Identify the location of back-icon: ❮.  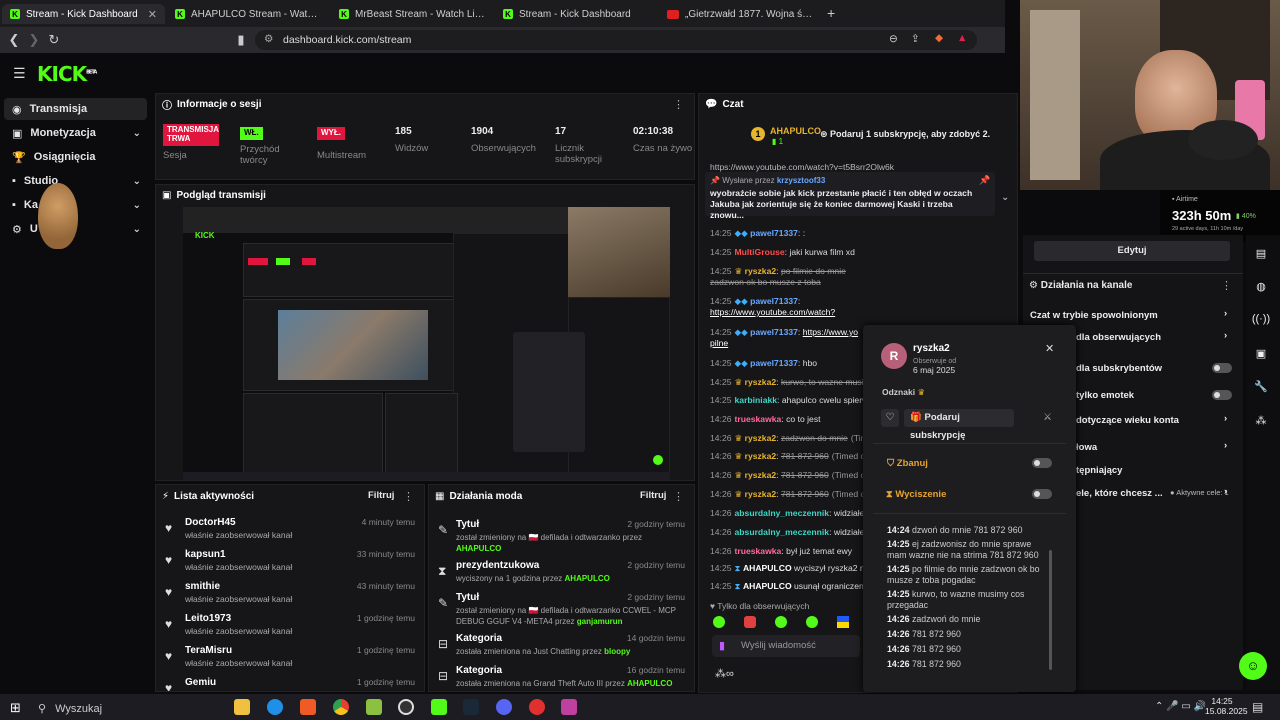
(14, 40).